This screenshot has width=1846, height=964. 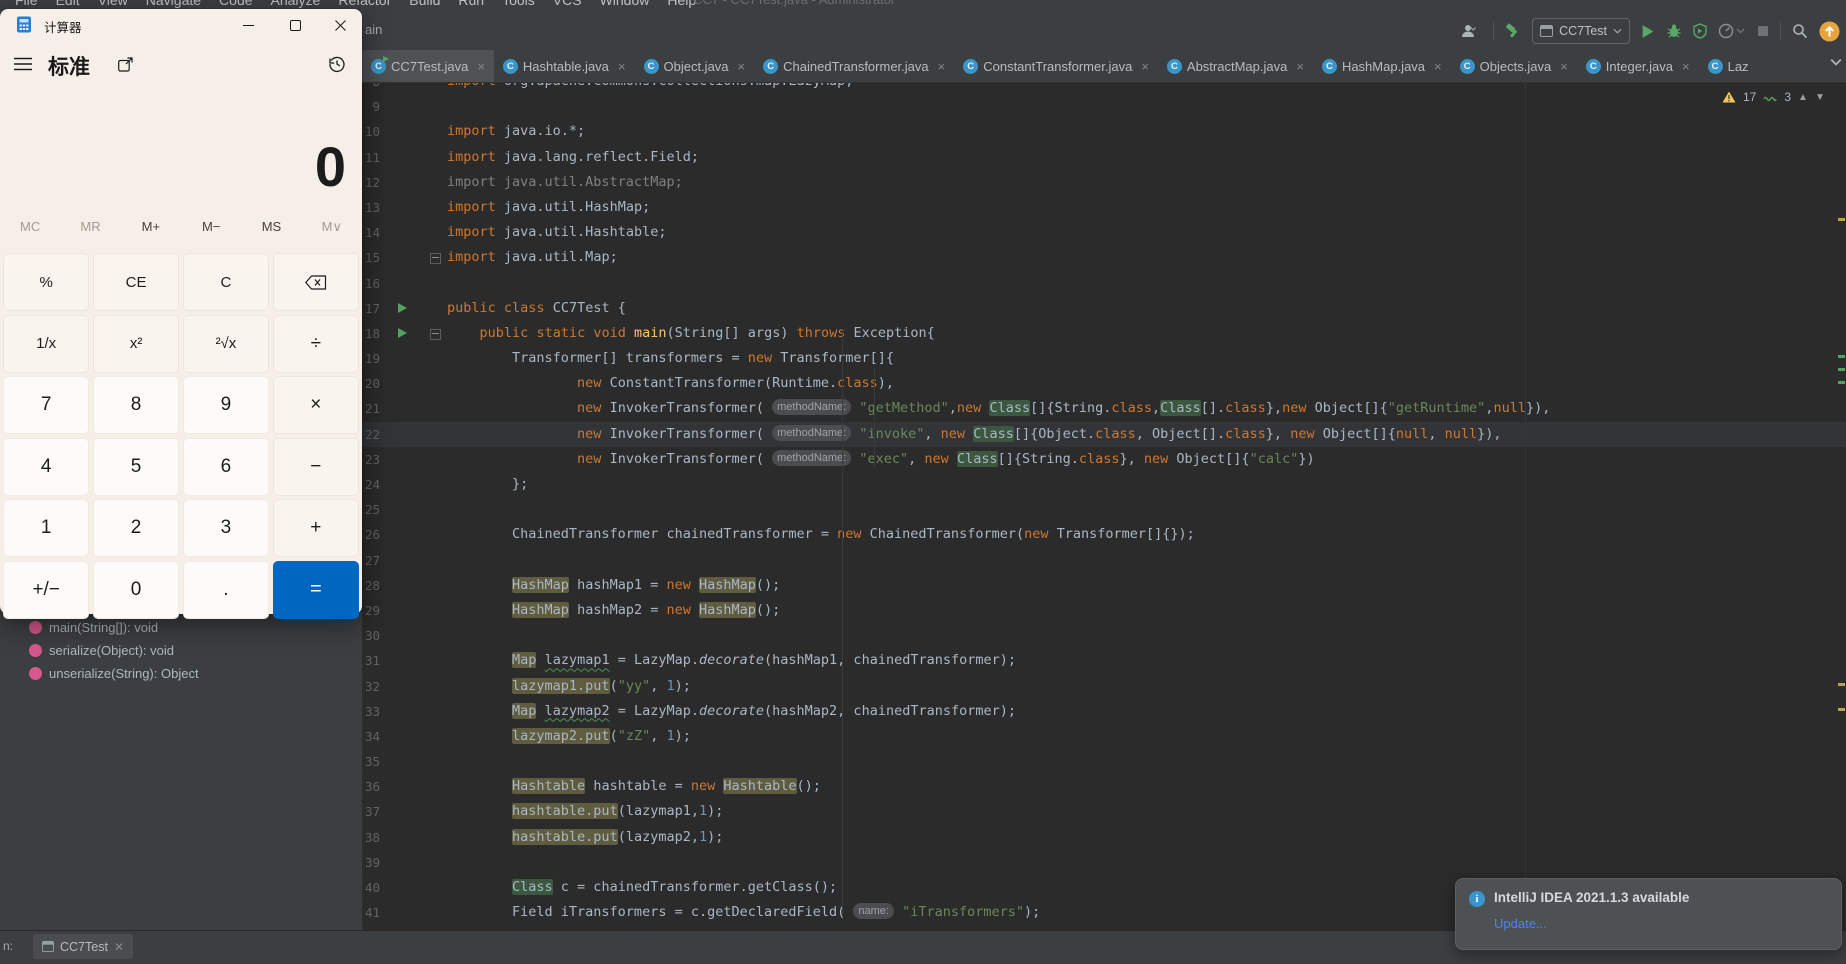 What do you see at coordinates (1763, 31) in the screenshot?
I see `stop-button` at bounding box center [1763, 31].